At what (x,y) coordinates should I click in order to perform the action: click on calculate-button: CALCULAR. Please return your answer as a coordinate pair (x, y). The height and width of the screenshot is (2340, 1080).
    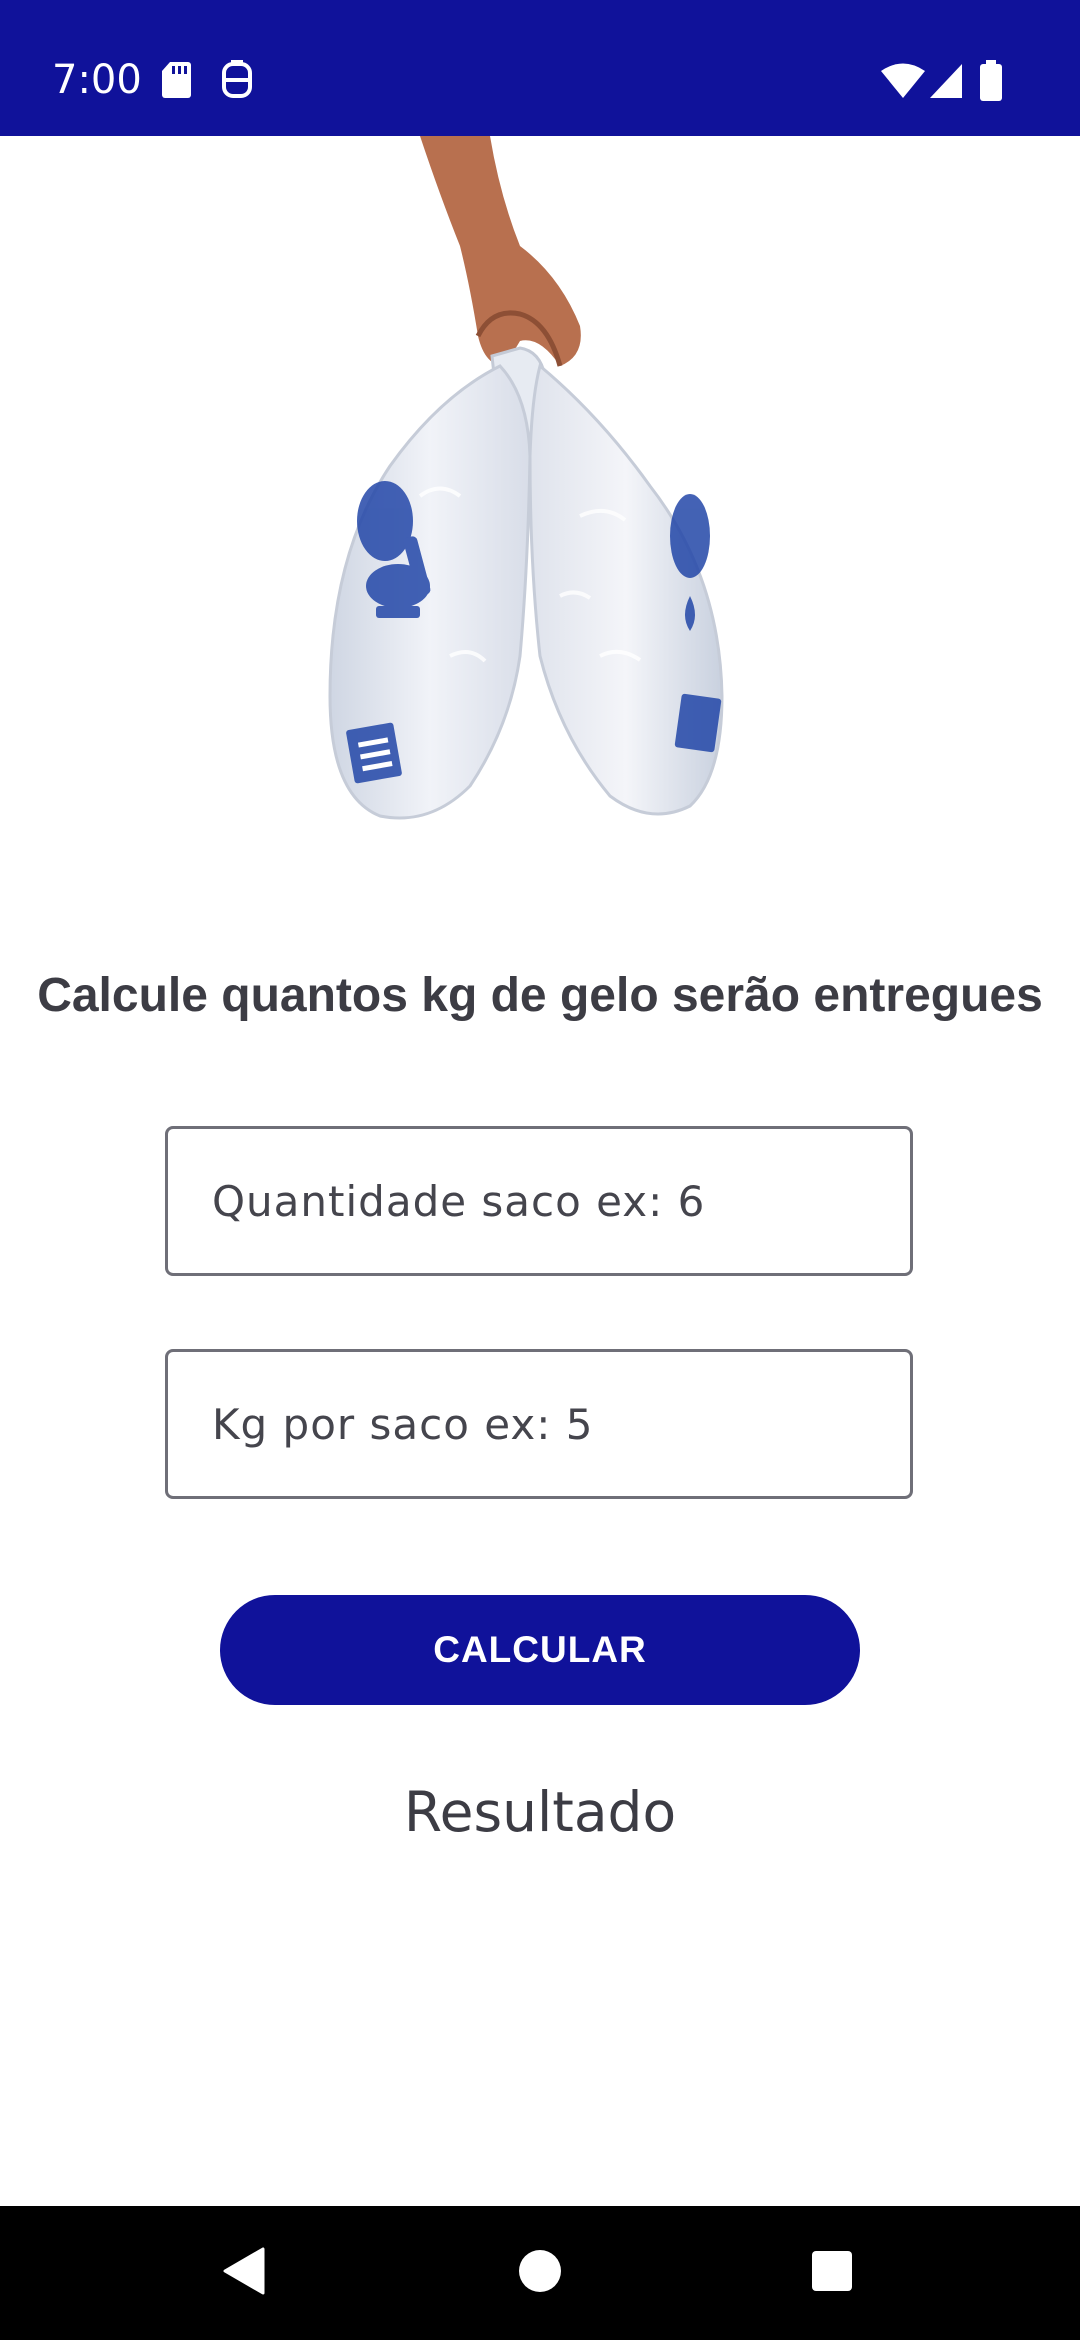
    Looking at the image, I should click on (540, 1650).